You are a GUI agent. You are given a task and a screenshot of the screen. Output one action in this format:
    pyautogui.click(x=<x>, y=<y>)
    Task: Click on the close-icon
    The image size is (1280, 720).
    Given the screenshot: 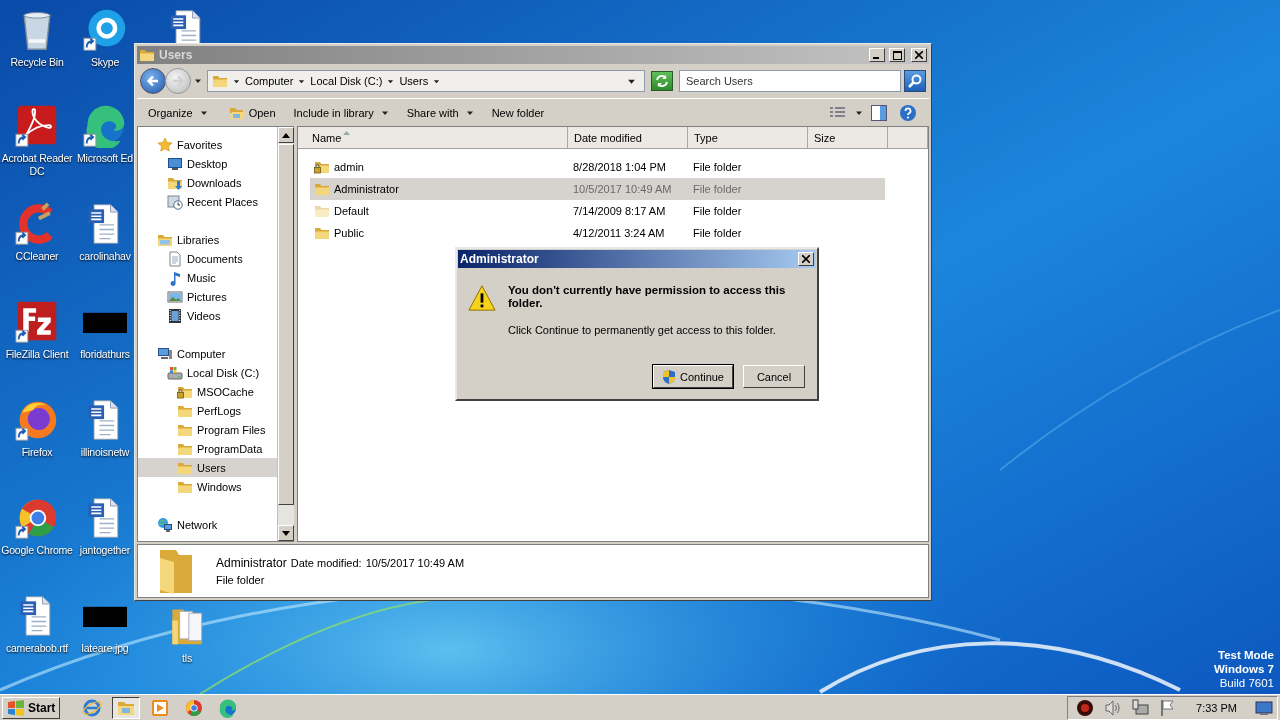 What is the action you would take?
    pyautogui.click(x=806, y=259)
    